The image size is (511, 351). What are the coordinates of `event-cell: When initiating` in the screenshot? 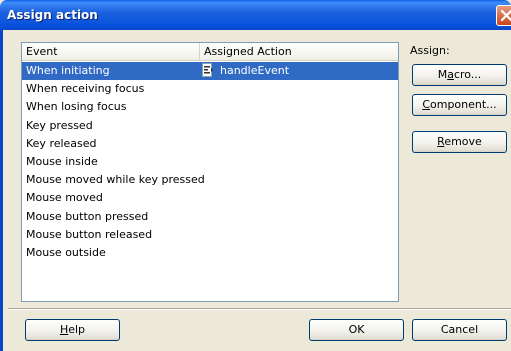 It's located at (68, 70).